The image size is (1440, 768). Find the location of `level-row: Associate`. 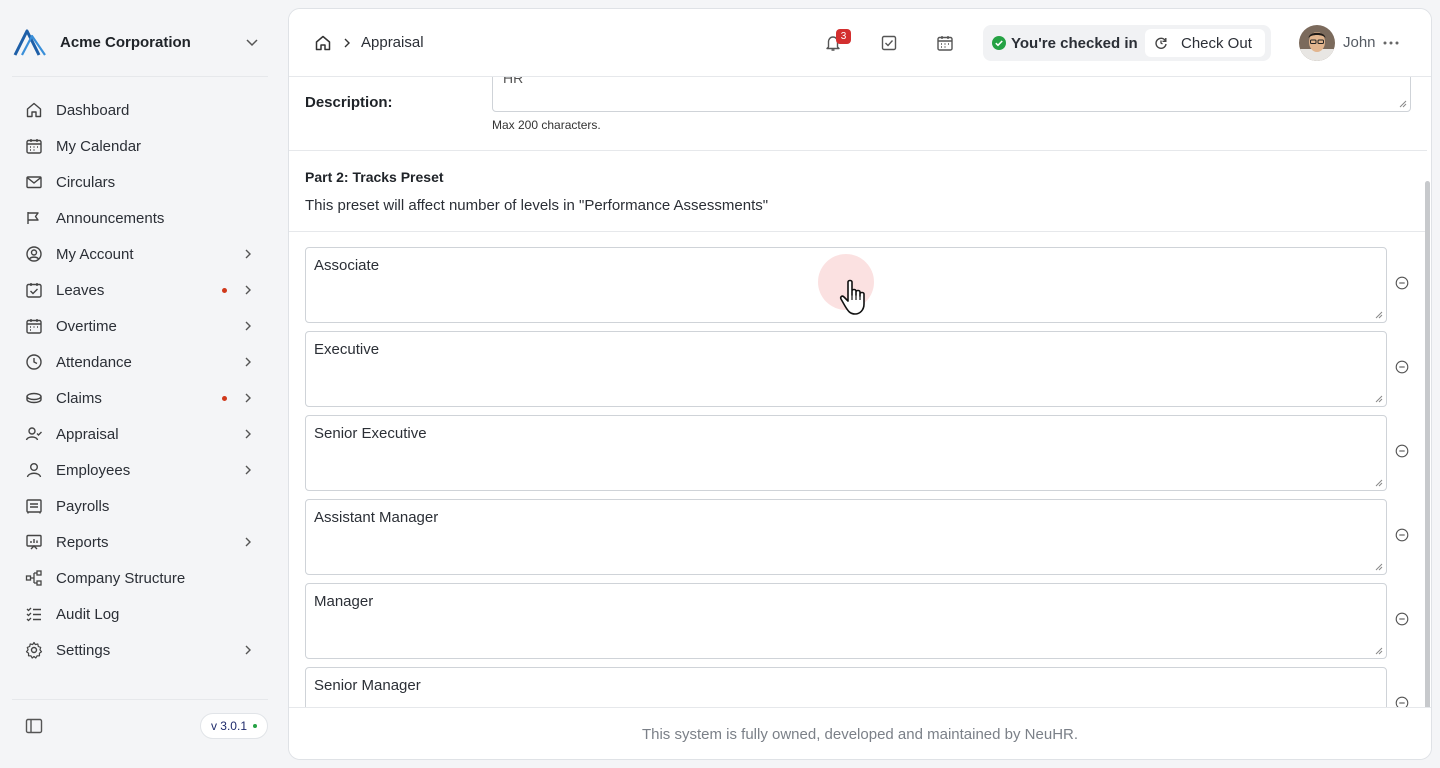

level-row: Associate is located at coordinates (860, 285).